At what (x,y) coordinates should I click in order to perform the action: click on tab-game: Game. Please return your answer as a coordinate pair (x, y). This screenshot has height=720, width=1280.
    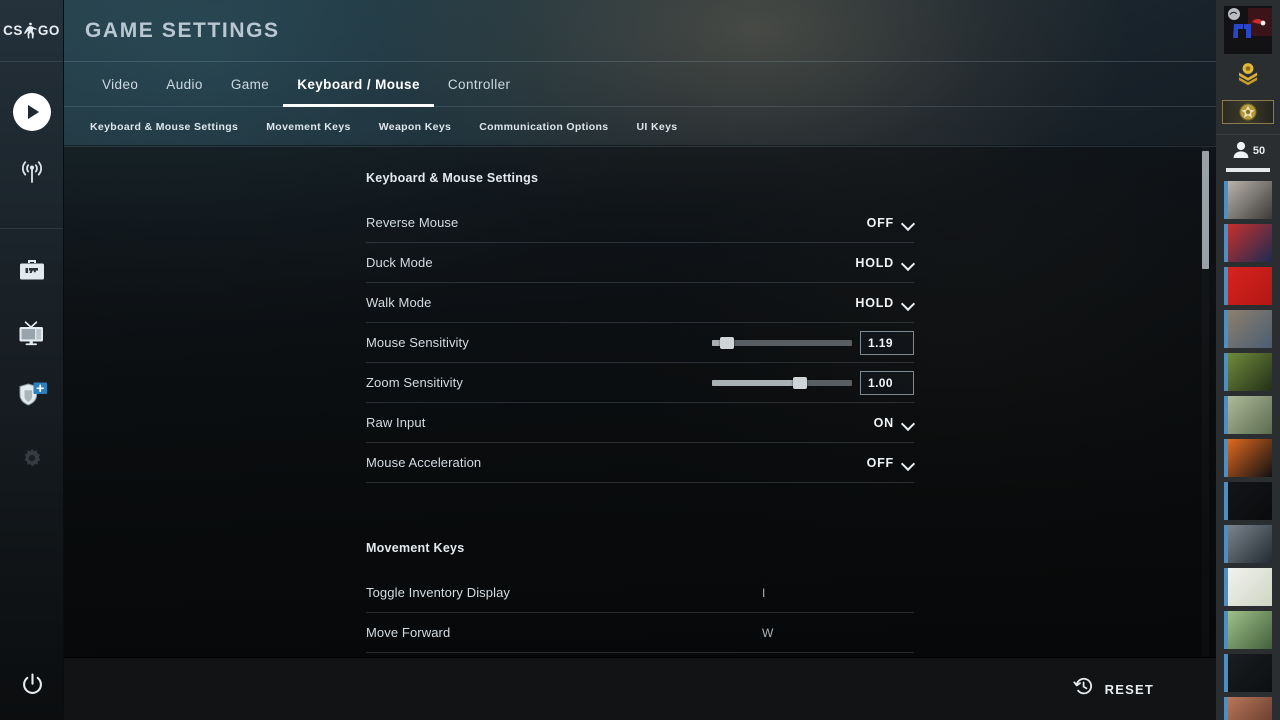
    Looking at the image, I should click on (250, 84).